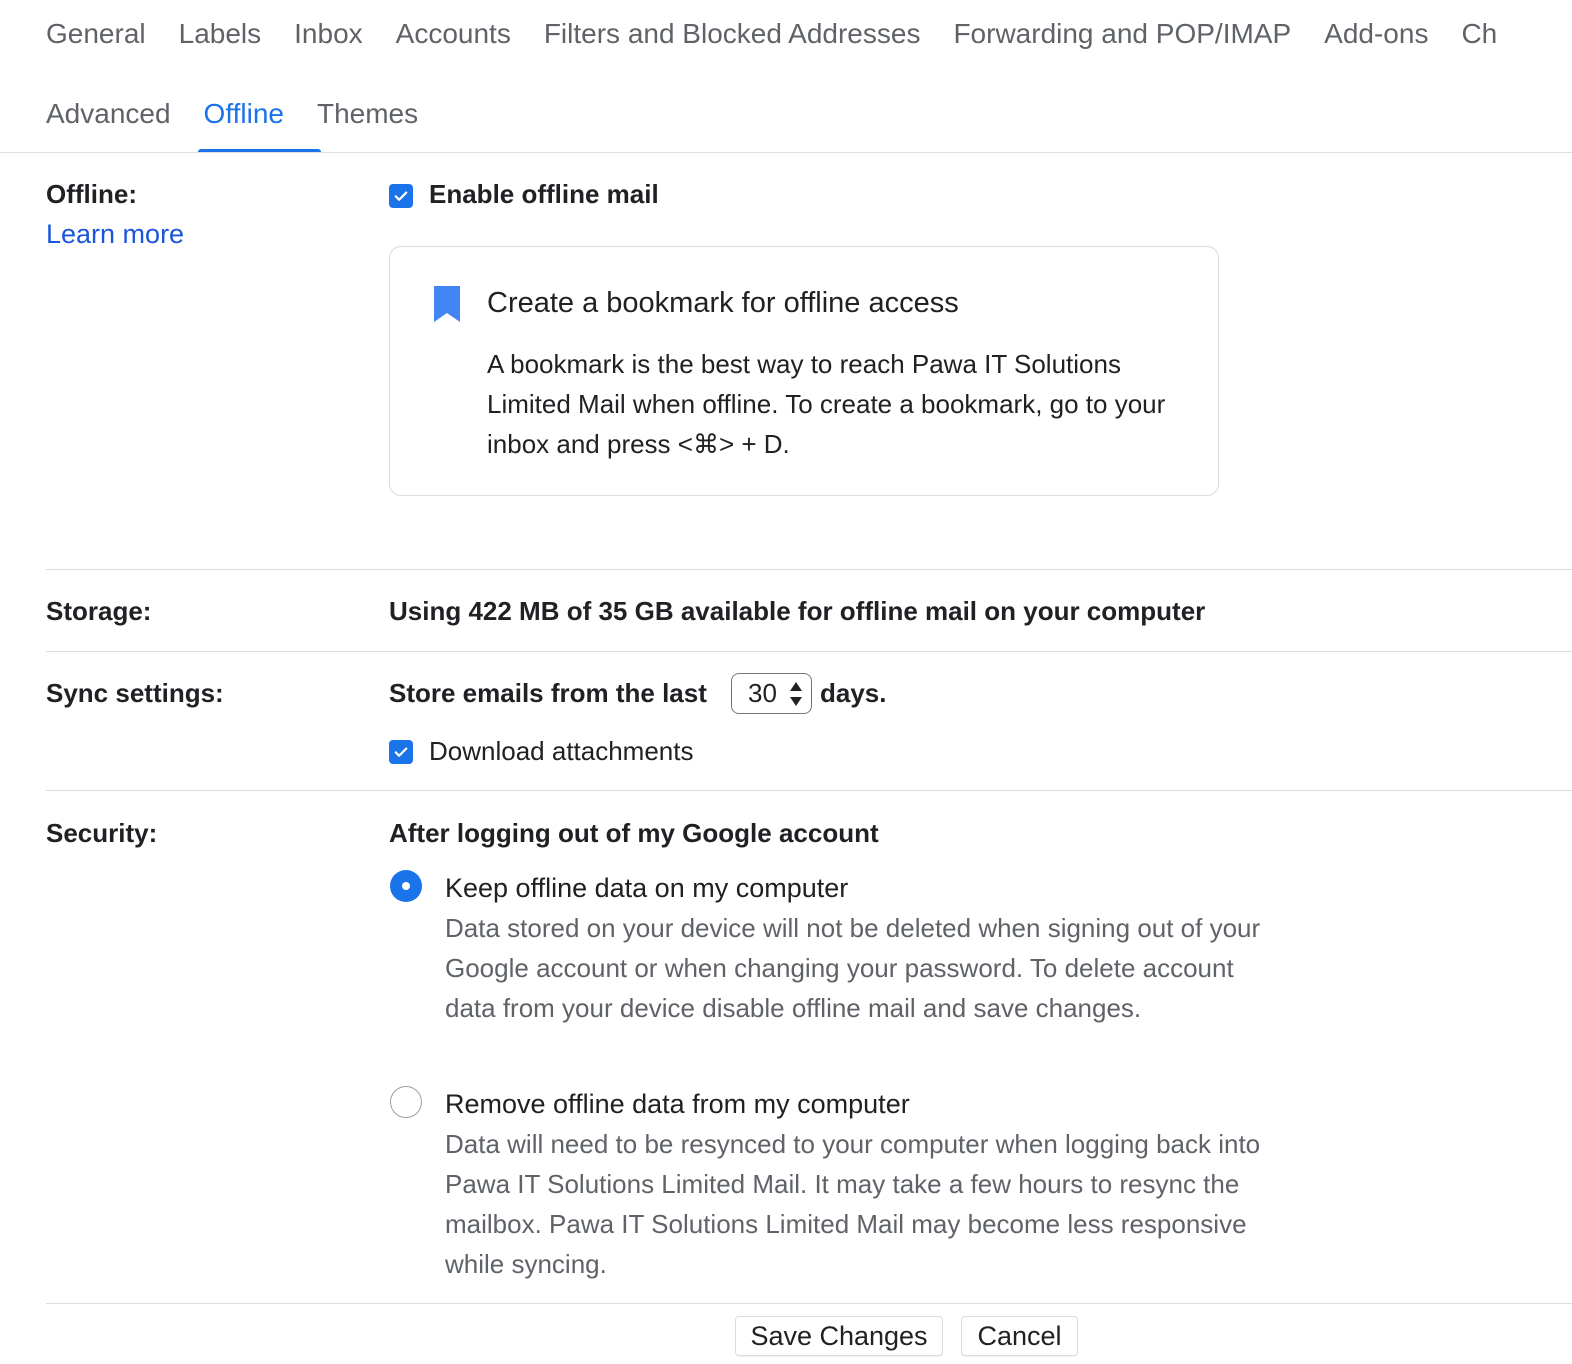 This screenshot has height=1364, width=1572. Describe the element at coordinates (367, 114) in the screenshot. I see `tab-themes: Themes` at that location.